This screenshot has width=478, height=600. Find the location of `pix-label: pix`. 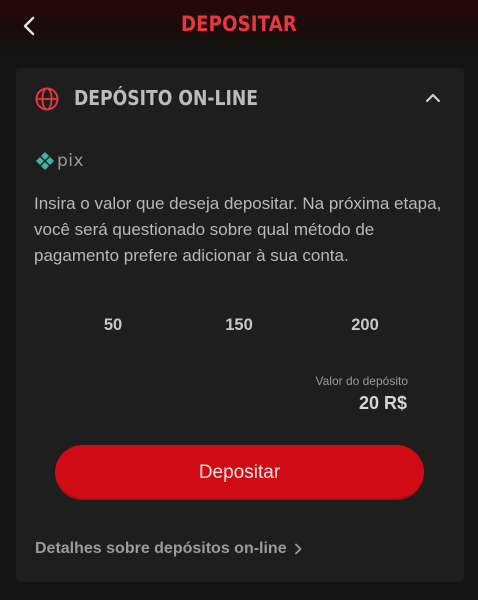

pix-label: pix is located at coordinates (71, 160).